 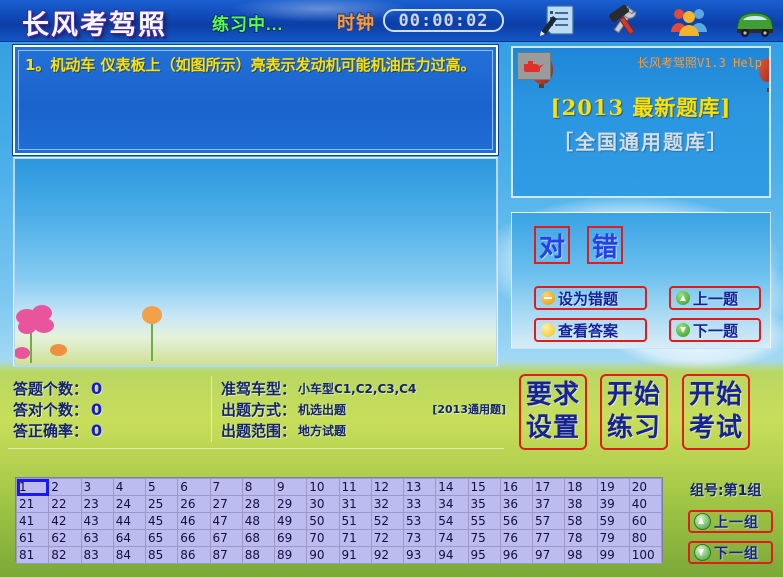 What do you see at coordinates (755, 21) in the screenshot?
I see `car-icon` at bounding box center [755, 21].